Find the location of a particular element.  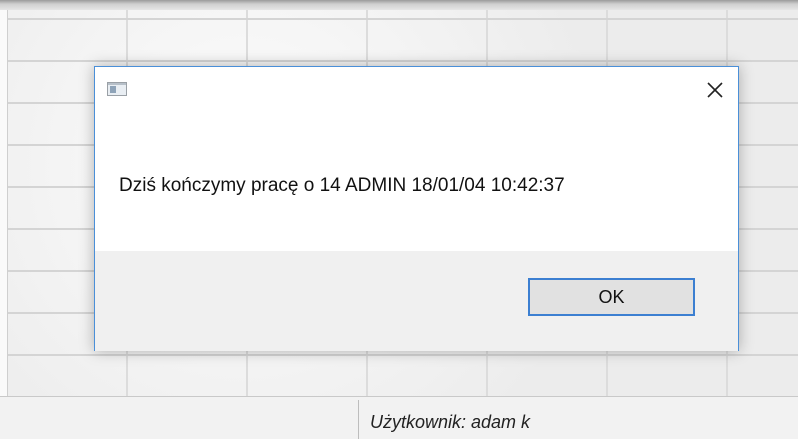

left-edge-panel is located at coordinates (4, 203).